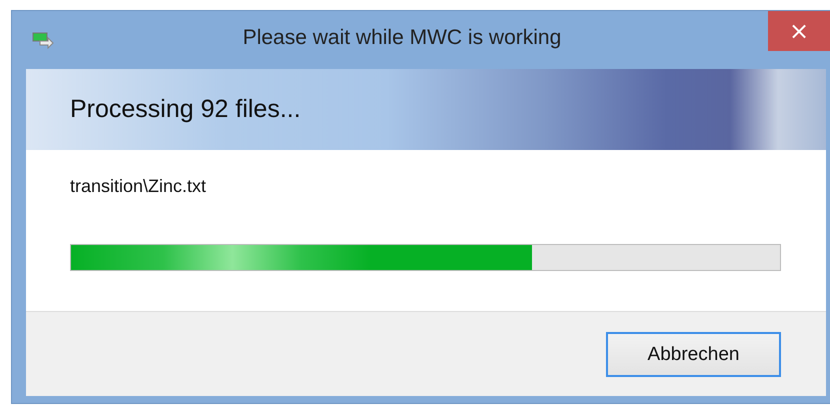 Image resolution: width=830 pixels, height=408 pixels. What do you see at coordinates (138, 186) in the screenshot?
I see `current-file-label: transition\Zinc.txt` at bounding box center [138, 186].